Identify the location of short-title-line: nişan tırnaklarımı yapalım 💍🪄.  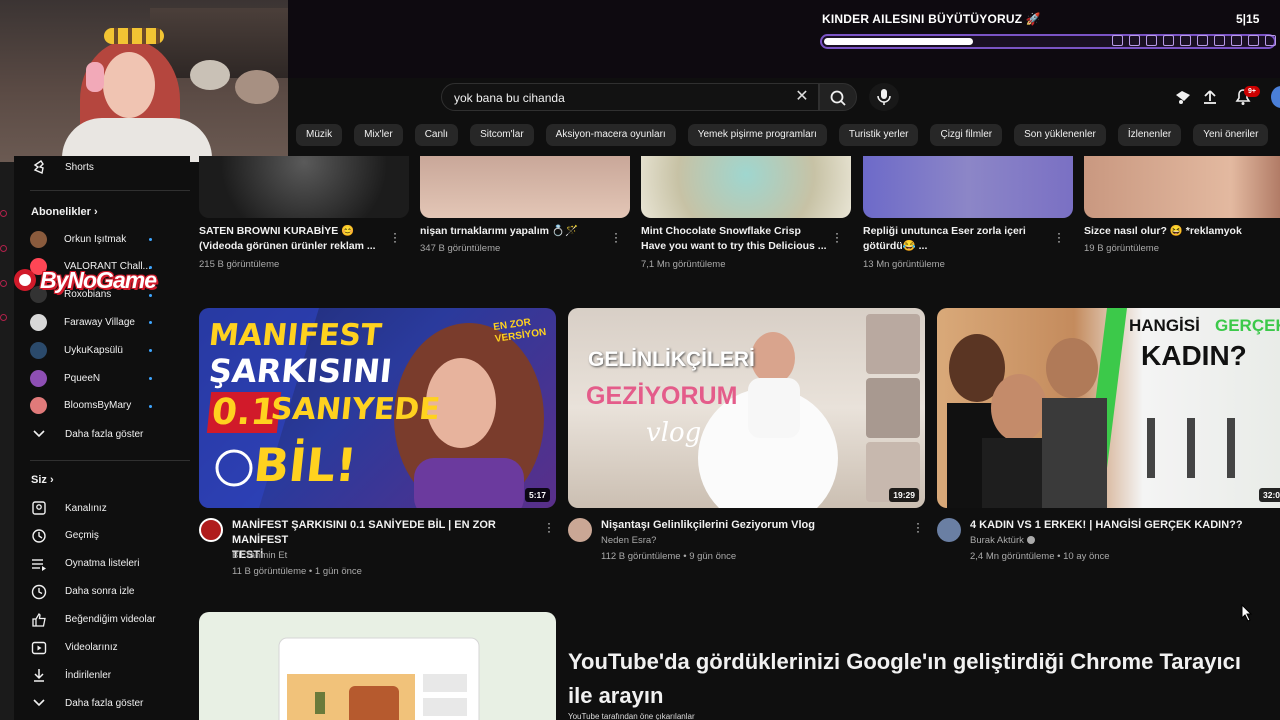
(499, 231).